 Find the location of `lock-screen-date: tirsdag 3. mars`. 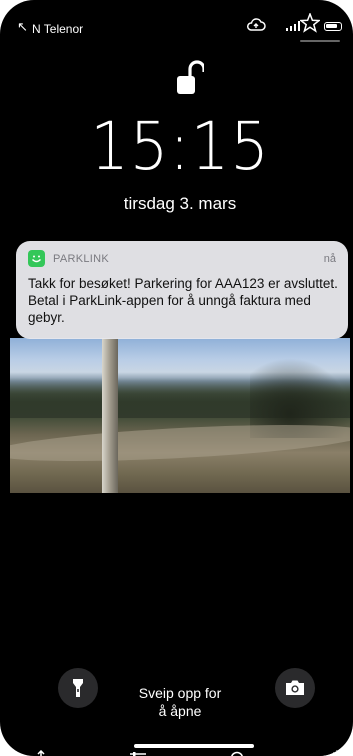

lock-screen-date: tirsdag 3. mars is located at coordinates (180, 203).